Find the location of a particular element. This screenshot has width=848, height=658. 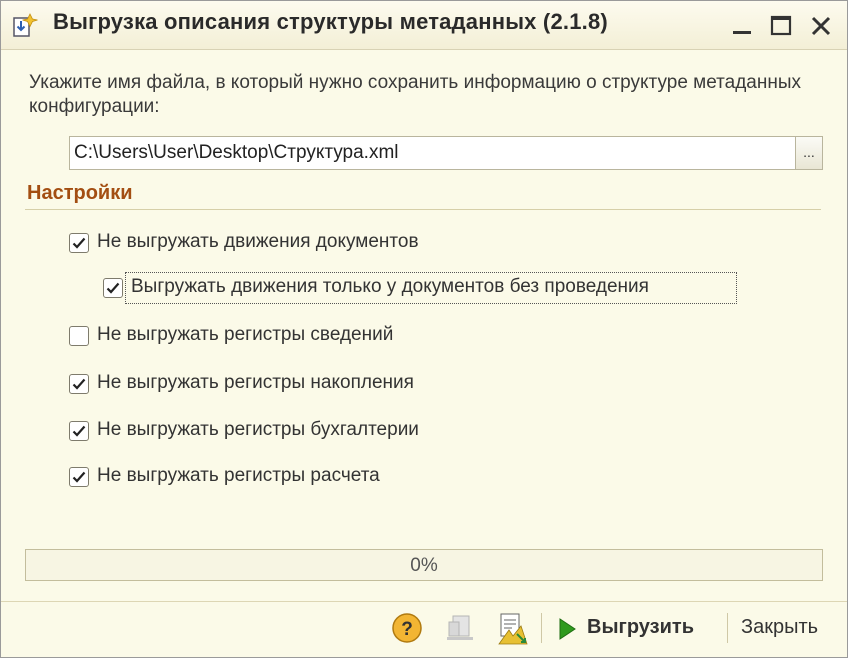

play-icon is located at coordinates (567, 629).